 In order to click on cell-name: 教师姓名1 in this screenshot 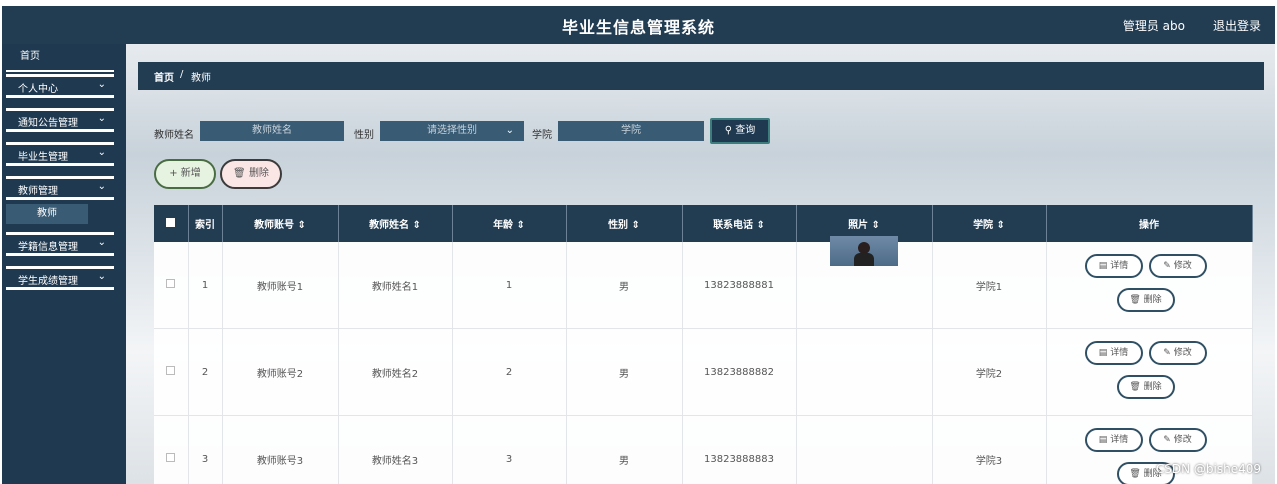, I will do `click(395, 285)`.